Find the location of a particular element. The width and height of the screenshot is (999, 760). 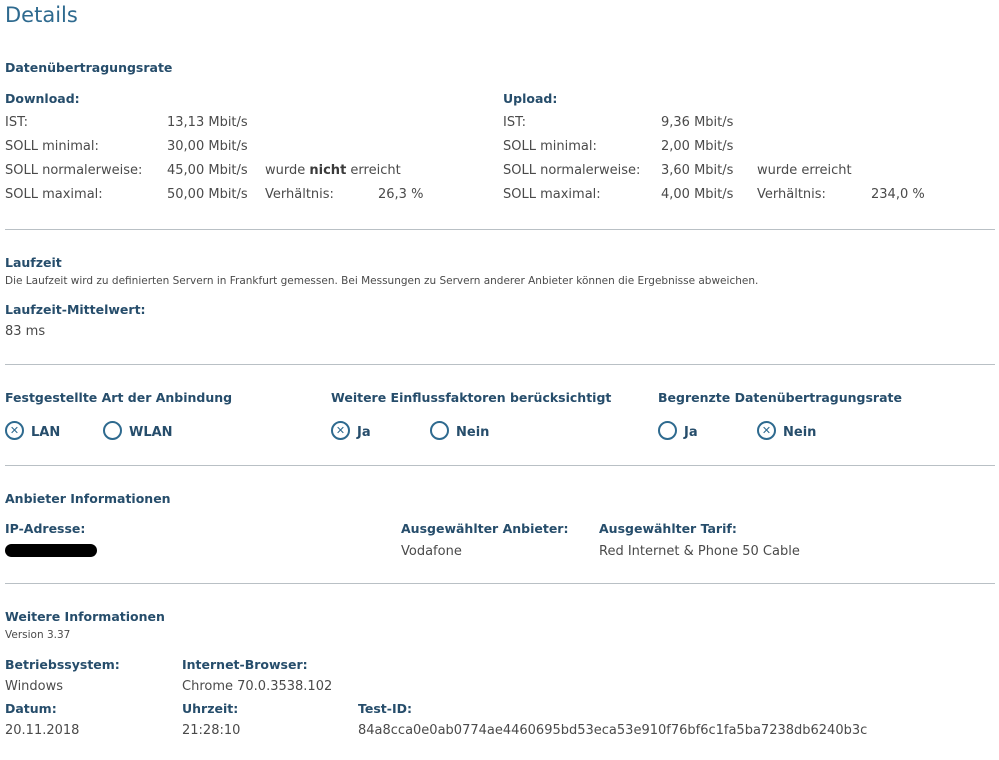

provider-value: Vodafone is located at coordinates (431, 551).